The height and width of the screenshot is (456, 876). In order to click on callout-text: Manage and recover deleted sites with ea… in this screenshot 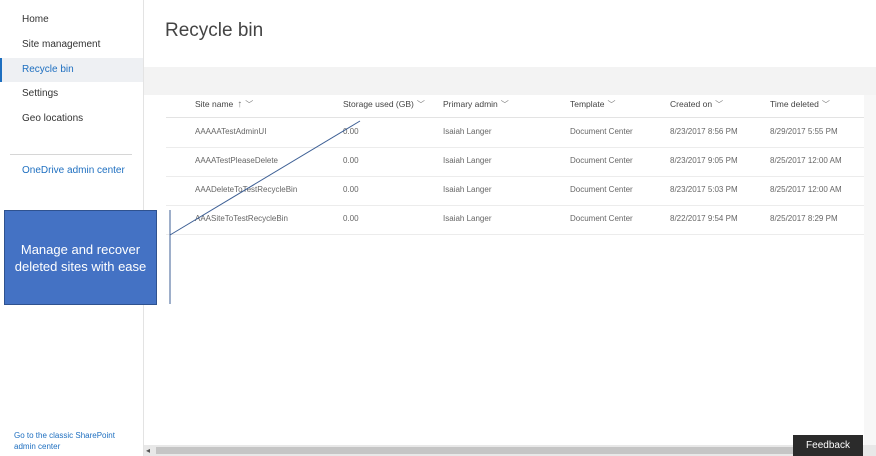, I will do `click(80, 257)`.